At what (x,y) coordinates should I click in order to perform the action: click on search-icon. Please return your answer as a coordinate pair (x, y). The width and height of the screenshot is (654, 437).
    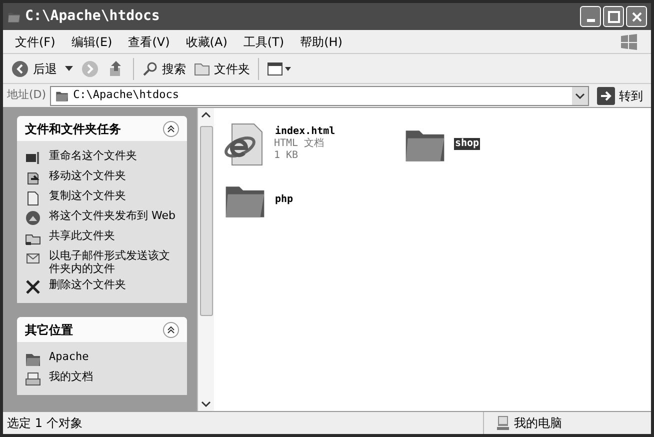
    Looking at the image, I should click on (150, 68).